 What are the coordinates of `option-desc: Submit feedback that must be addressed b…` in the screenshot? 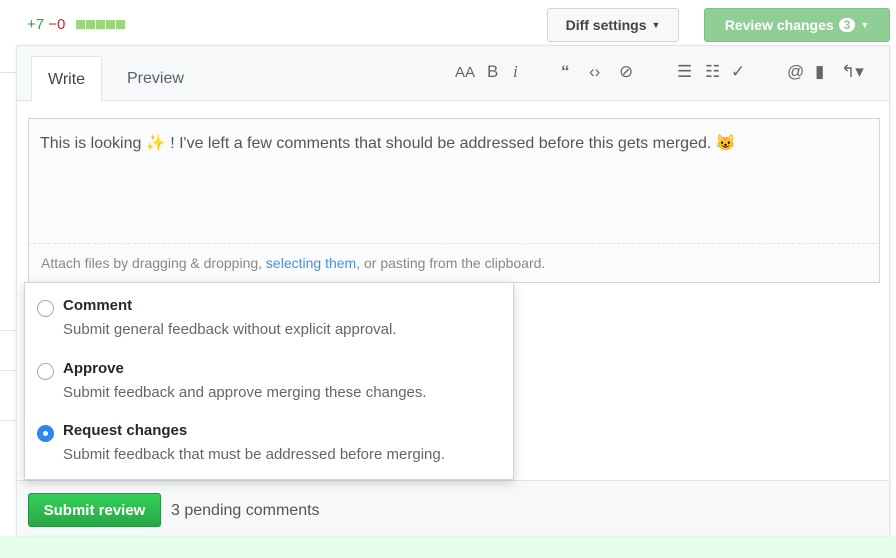 It's located at (254, 454).